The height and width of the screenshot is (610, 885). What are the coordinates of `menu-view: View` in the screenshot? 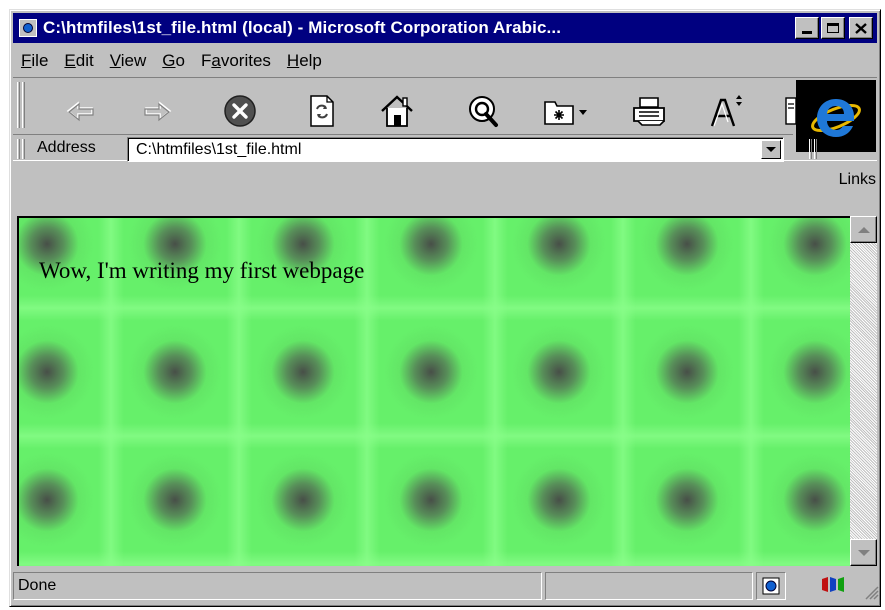 It's located at (128, 61).